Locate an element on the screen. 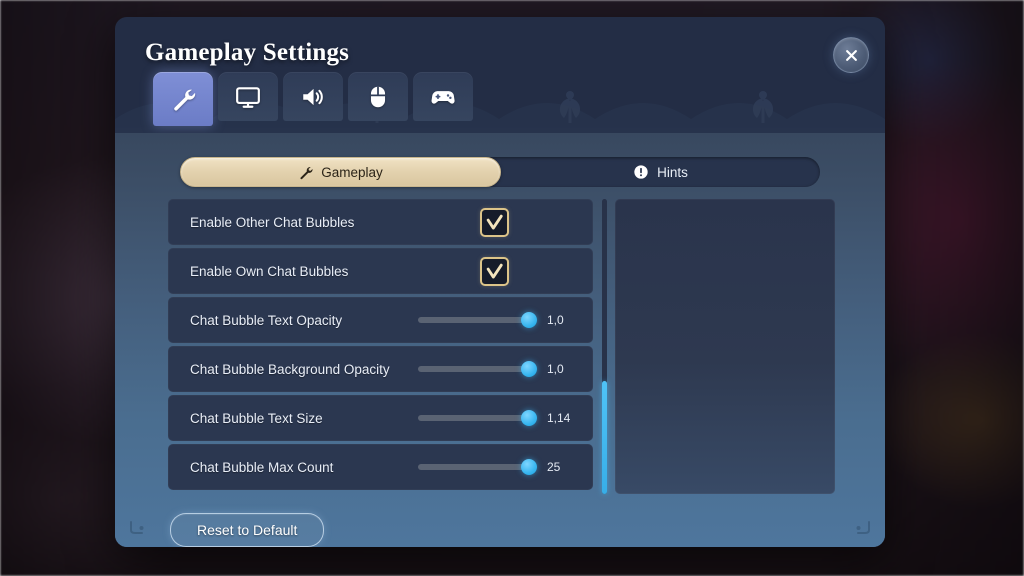  slider-value: 1,14 is located at coordinates (559, 418).